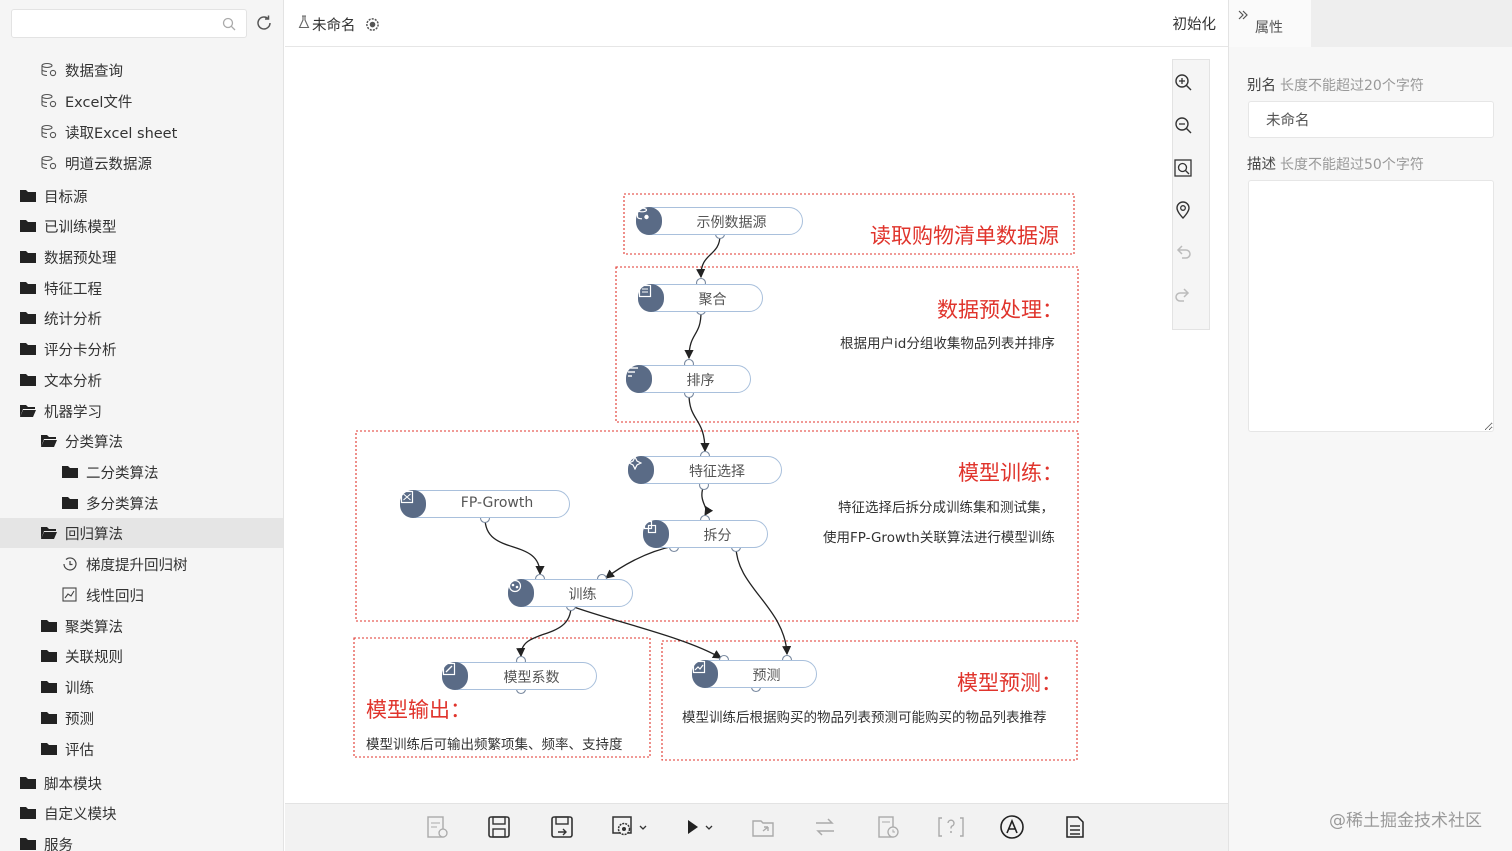 This screenshot has height=851, width=1512. What do you see at coordinates (763, 827) in the screenshot?
I see `export-icon` at bounding box center [763, 827].